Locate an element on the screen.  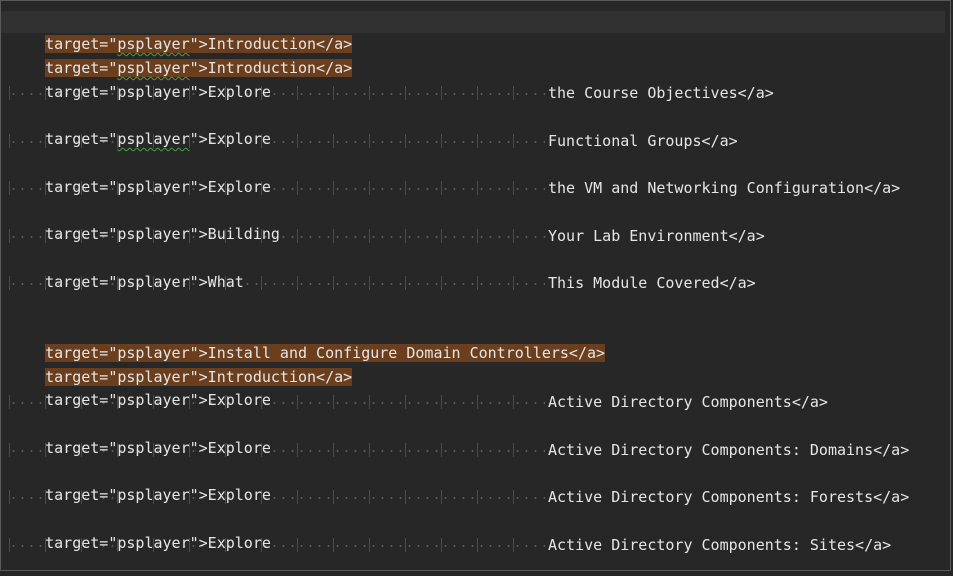
code-line: target="psplayer">Building is located at coordinates (144, 222).